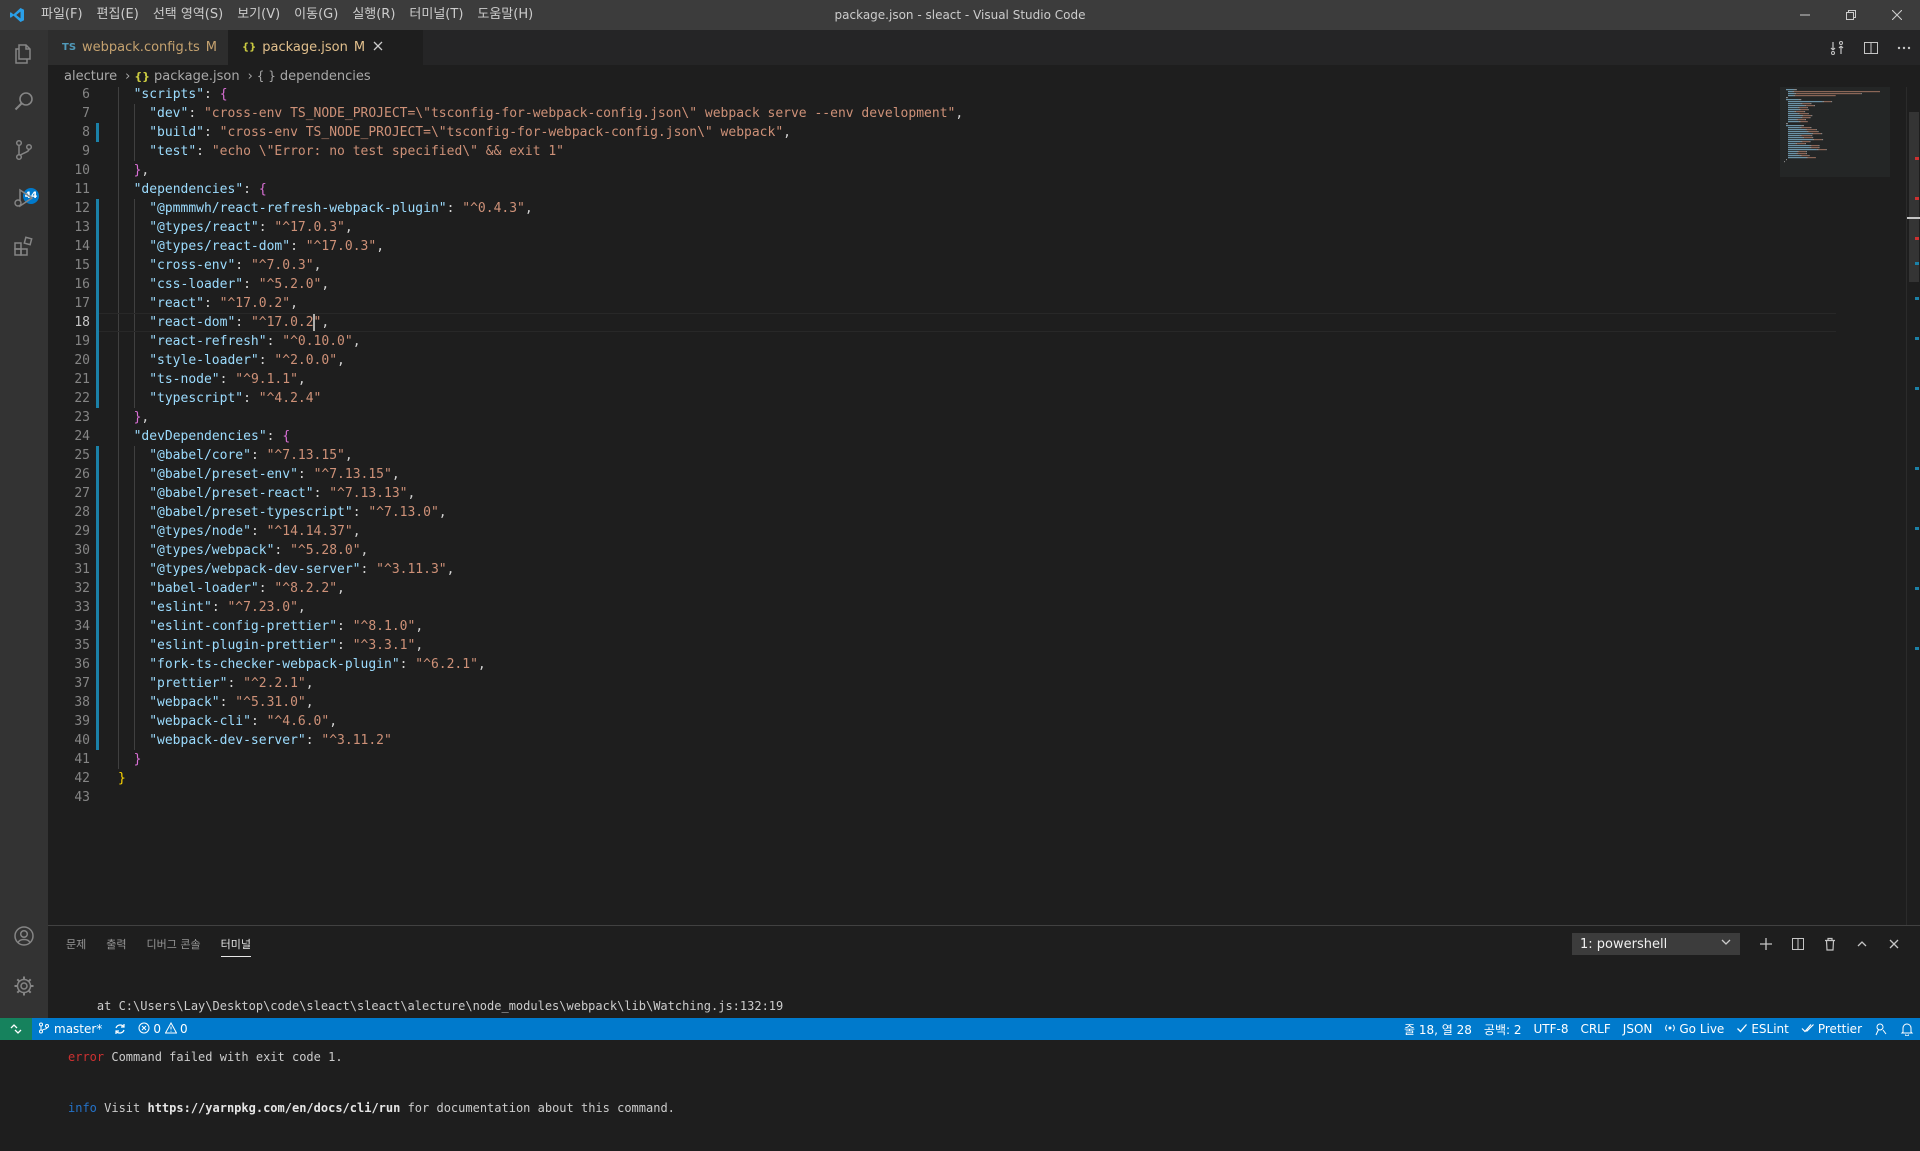 Image resolution: width=1920 pixels, height=1151 pixels. Describe the element at coordinates (239, 284) in the screenshot. I see `code-text: "css-loader": "^5.2.0",` at that location.